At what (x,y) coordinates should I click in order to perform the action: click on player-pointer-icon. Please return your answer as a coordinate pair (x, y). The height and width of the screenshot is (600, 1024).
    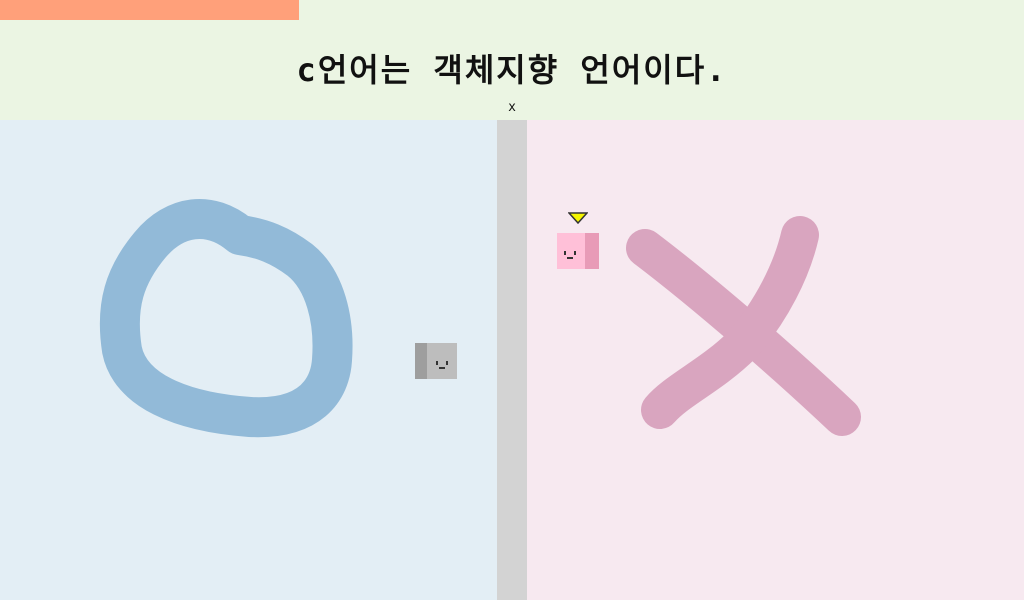
    Looking at the image, I should click on (578, 218).